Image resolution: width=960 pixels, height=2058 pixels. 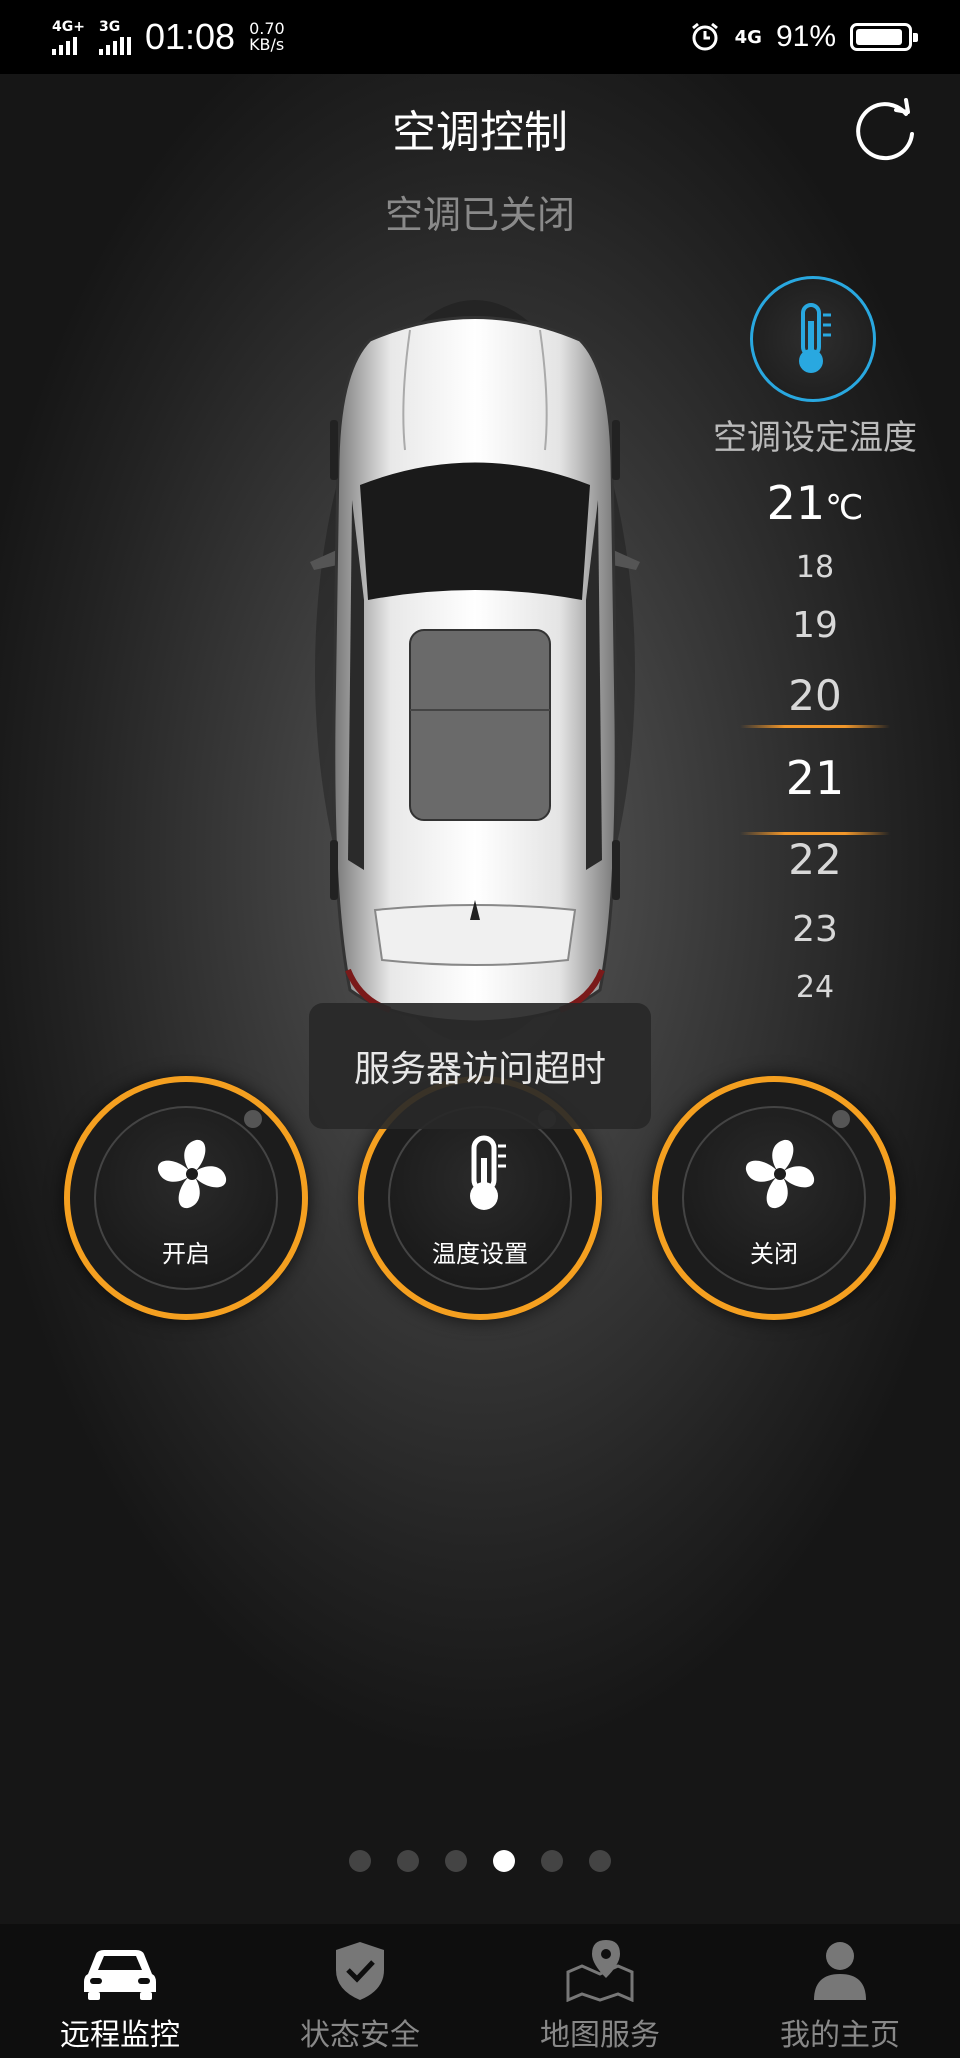 I want to click on current-temperature: 21℃, so click(x=815, y=503).